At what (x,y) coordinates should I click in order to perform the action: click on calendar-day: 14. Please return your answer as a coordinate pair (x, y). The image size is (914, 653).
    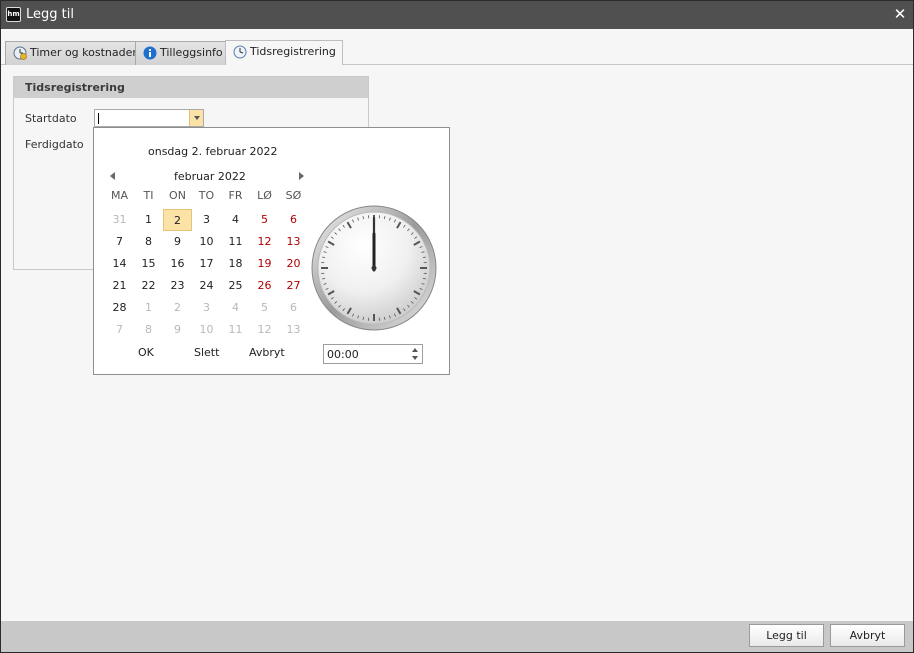
    Looking at the image, I should click on (119, 264).